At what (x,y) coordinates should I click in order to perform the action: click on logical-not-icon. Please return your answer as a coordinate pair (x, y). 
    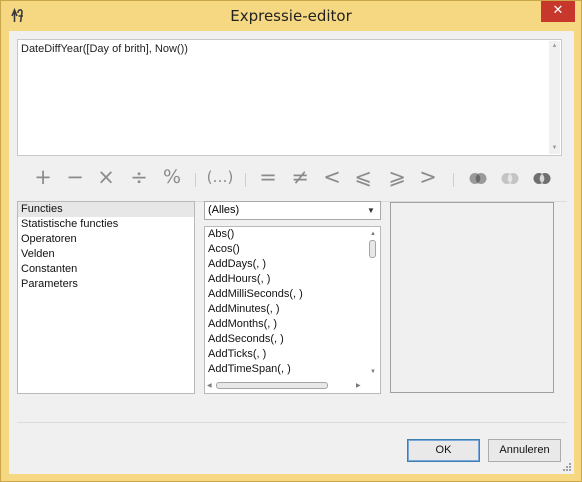
    Looking at the image, I should click on (542, 178).